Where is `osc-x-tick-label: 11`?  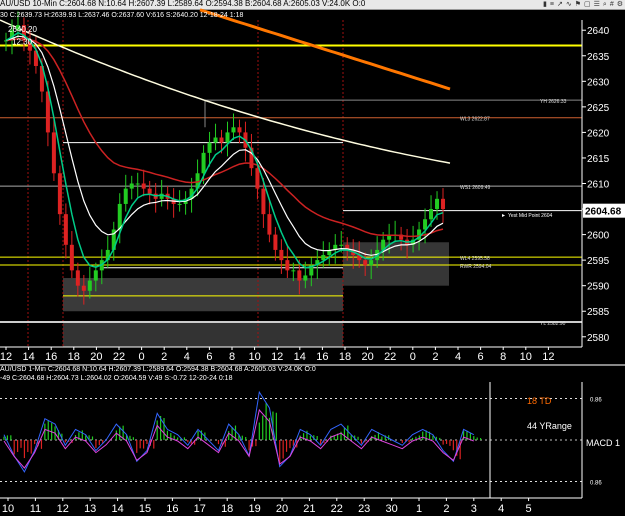 osc-x-tick-label: 11 is located at coordinates (35, 509).